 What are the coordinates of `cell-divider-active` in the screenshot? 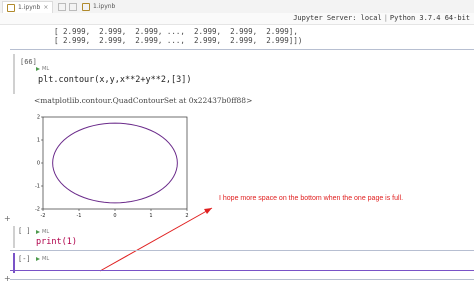 It's located at (242, 270).